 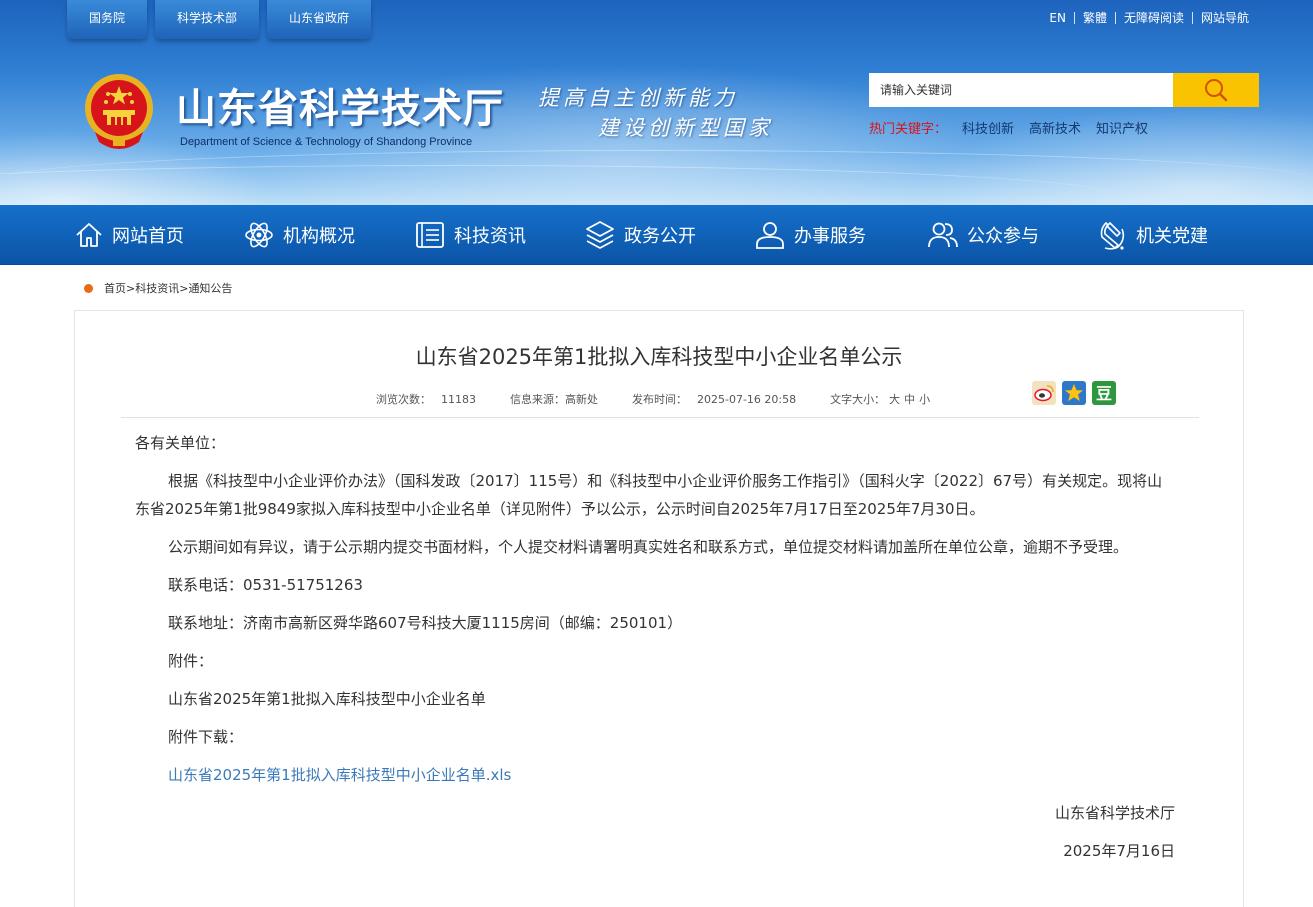 I want to click on breadcrumb-news: 科技资讯, so click(x=157, y=288).